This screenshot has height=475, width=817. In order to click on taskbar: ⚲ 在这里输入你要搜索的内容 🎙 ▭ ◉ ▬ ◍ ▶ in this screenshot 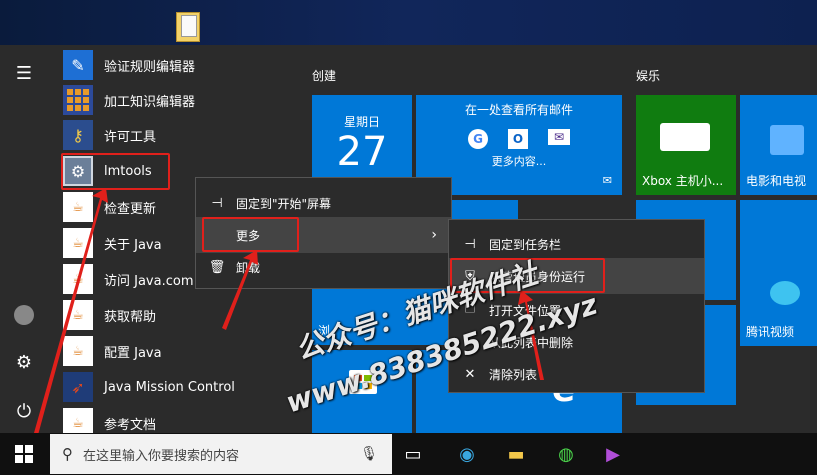, I will do `click(408, 454)`.